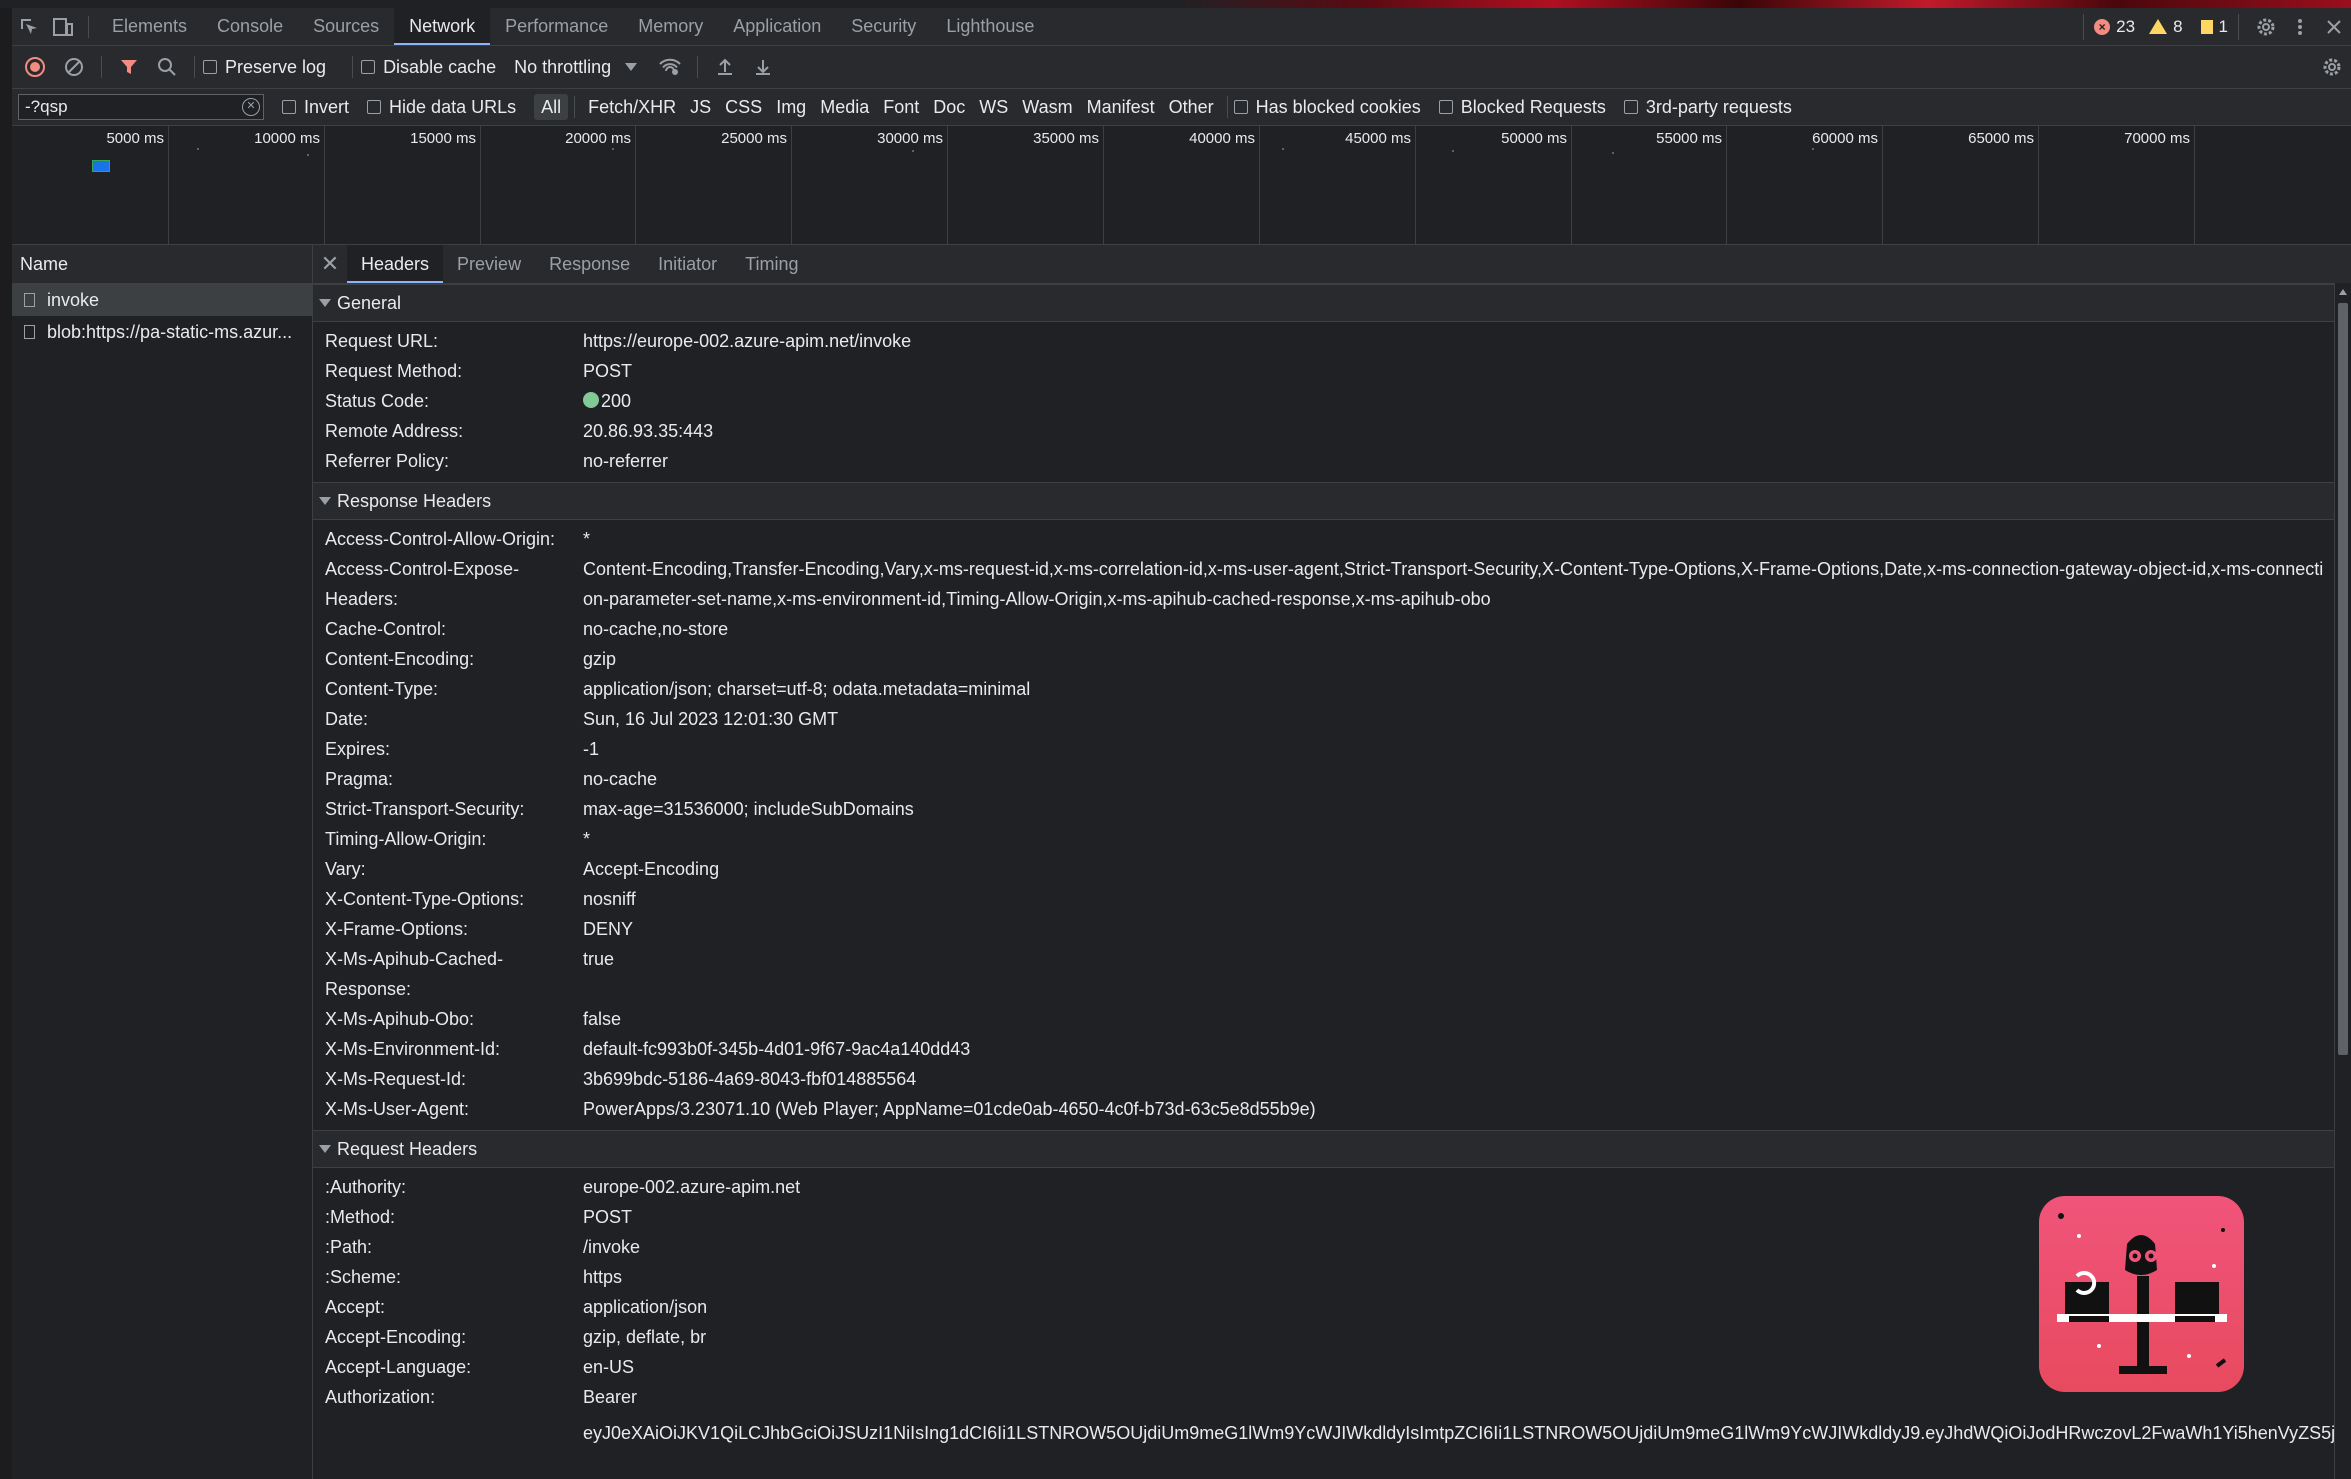 This screenshot has width=2351, height=1479. Describe the element at coordinates (626, 461) in the screenshot. I see `header-value: no-referrer` at that location.